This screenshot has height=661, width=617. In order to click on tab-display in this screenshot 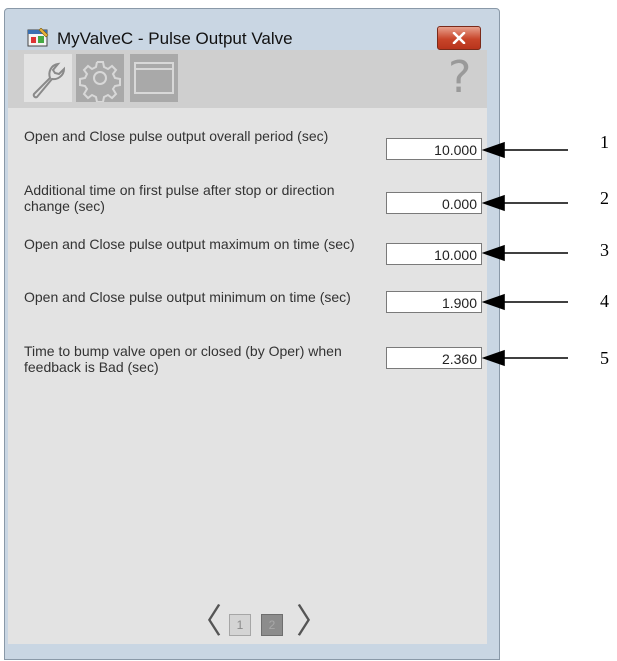, I will do `click(154, 78)`.